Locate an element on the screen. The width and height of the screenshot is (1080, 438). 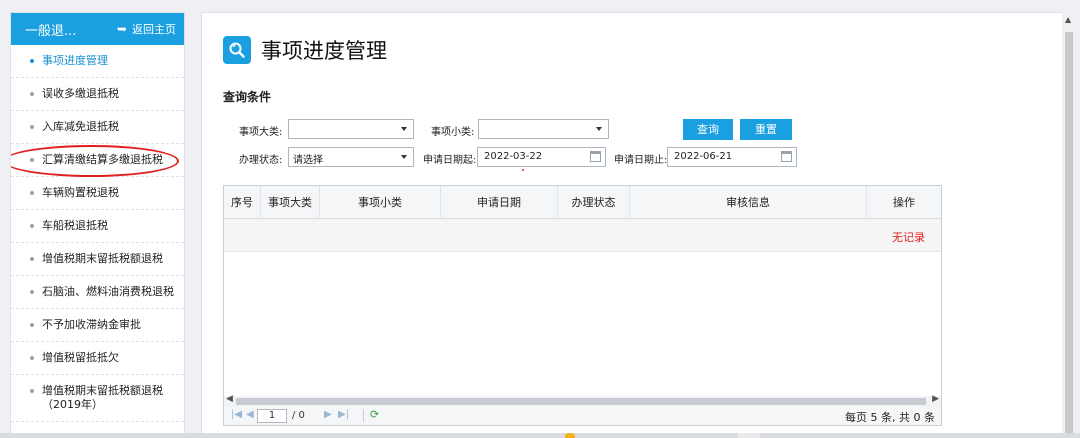
sidebar-item-fuel-consumption-tax-refund: 石脑油、燃料油消费税退税 is located at coordinates (97, 292).